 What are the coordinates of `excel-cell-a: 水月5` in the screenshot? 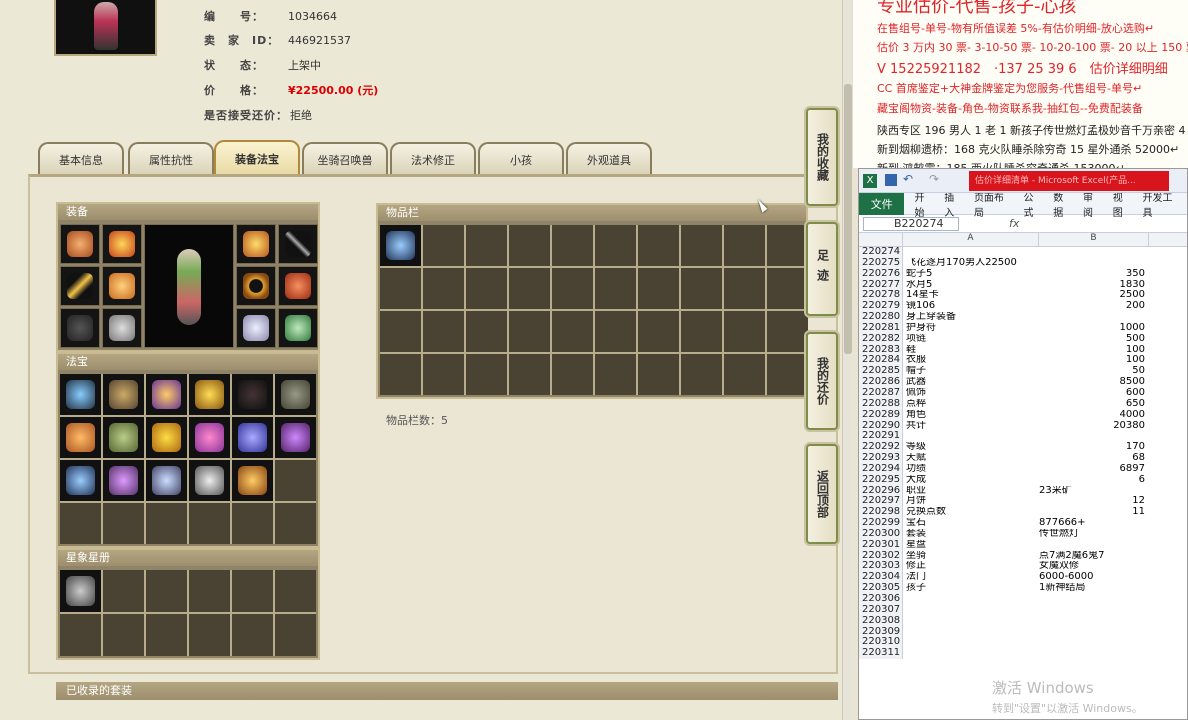 It's located at (971, 285).